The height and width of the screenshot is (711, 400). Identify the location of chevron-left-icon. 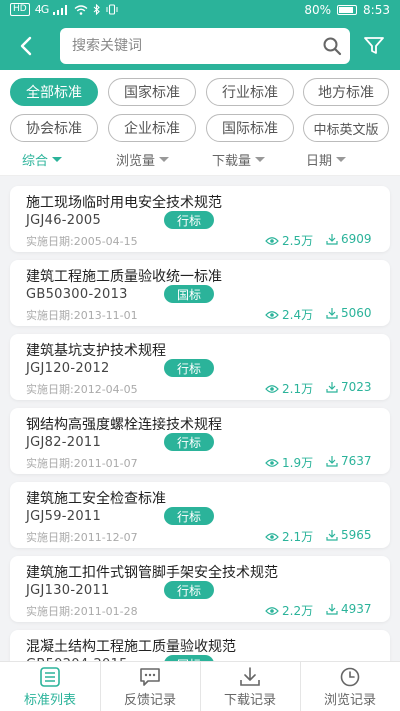
(26, 46).